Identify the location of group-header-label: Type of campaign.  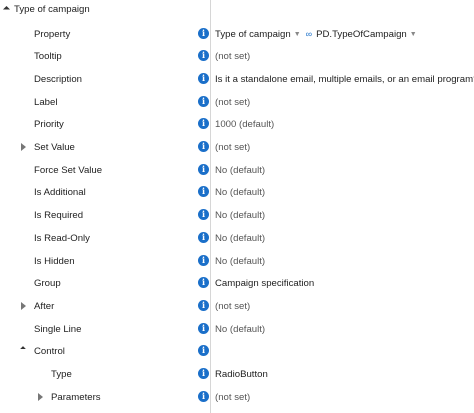
(52, 9).